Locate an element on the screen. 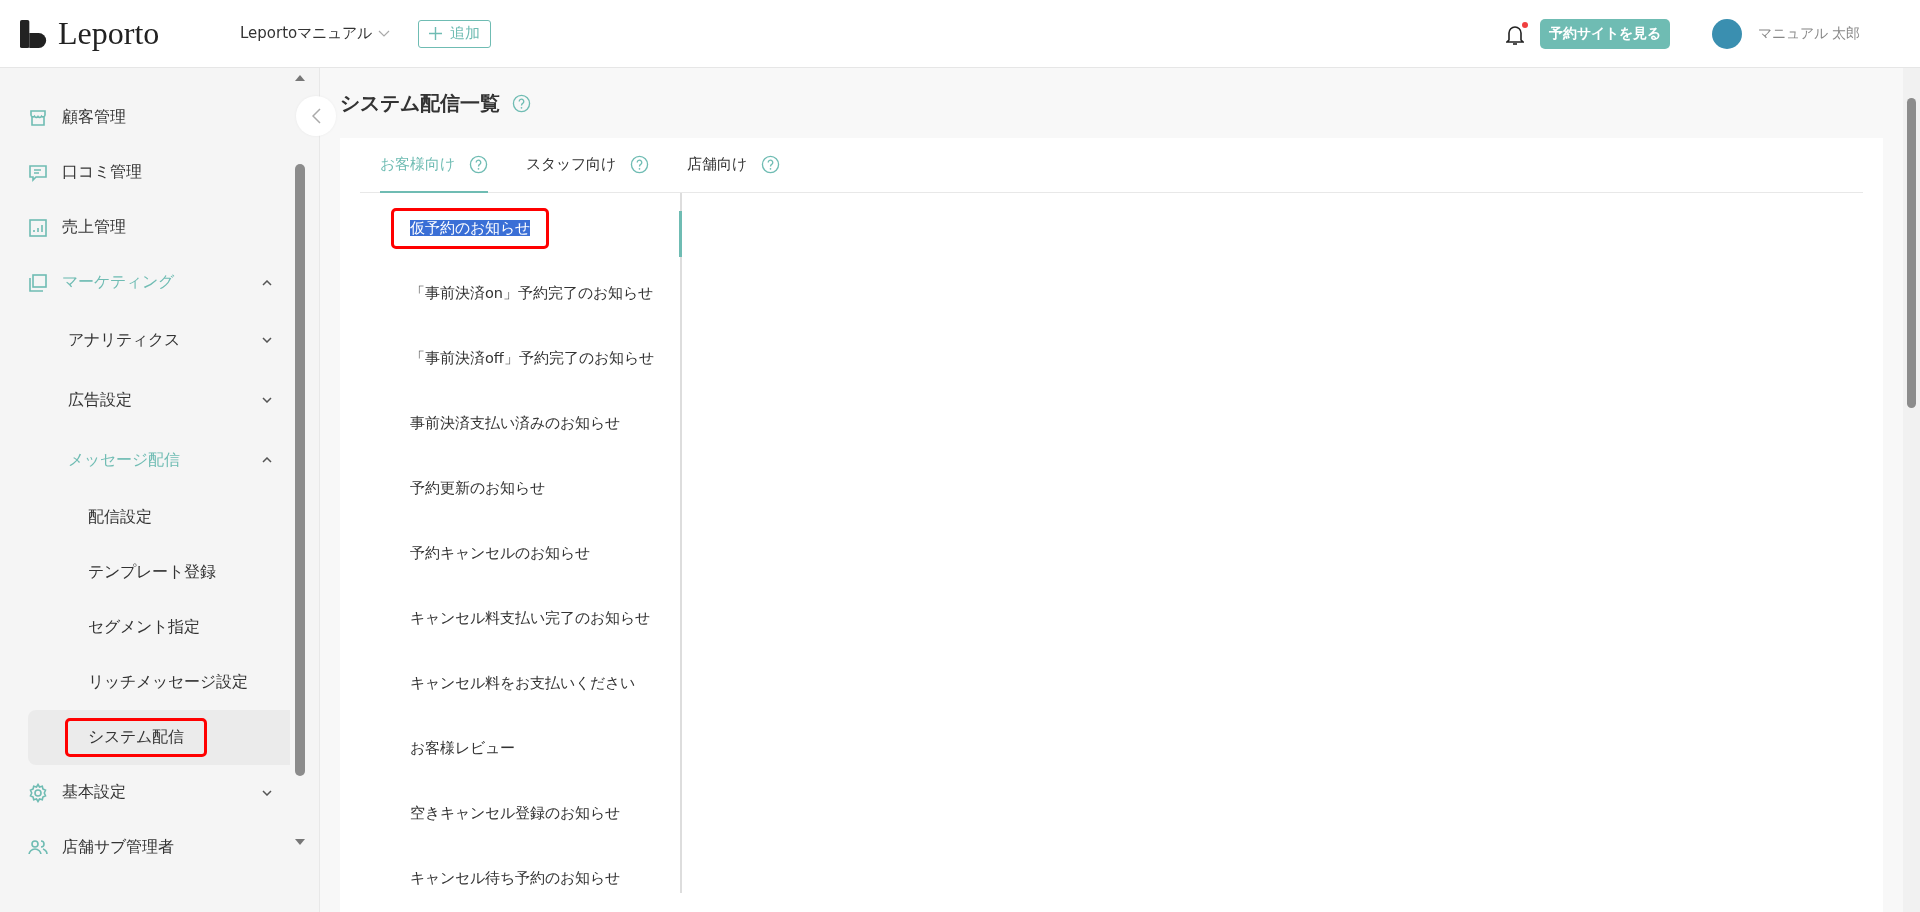 The width and height of the screenshot is (1920, 912). tab: スタッフ向け is located at coordinates (587, 165).